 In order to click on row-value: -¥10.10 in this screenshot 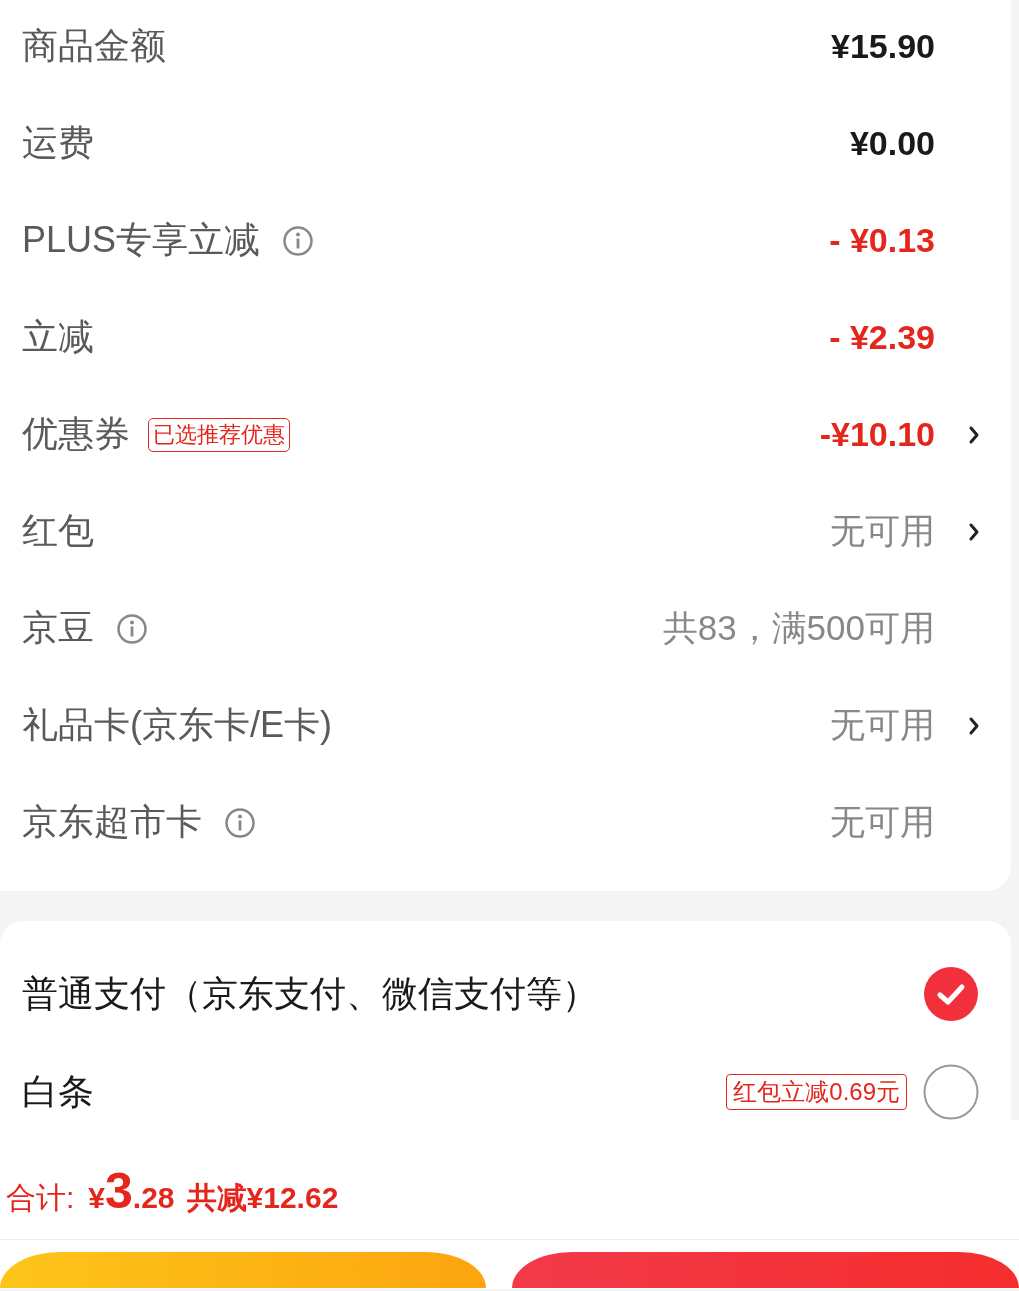, I will do `click(877, 434)`.